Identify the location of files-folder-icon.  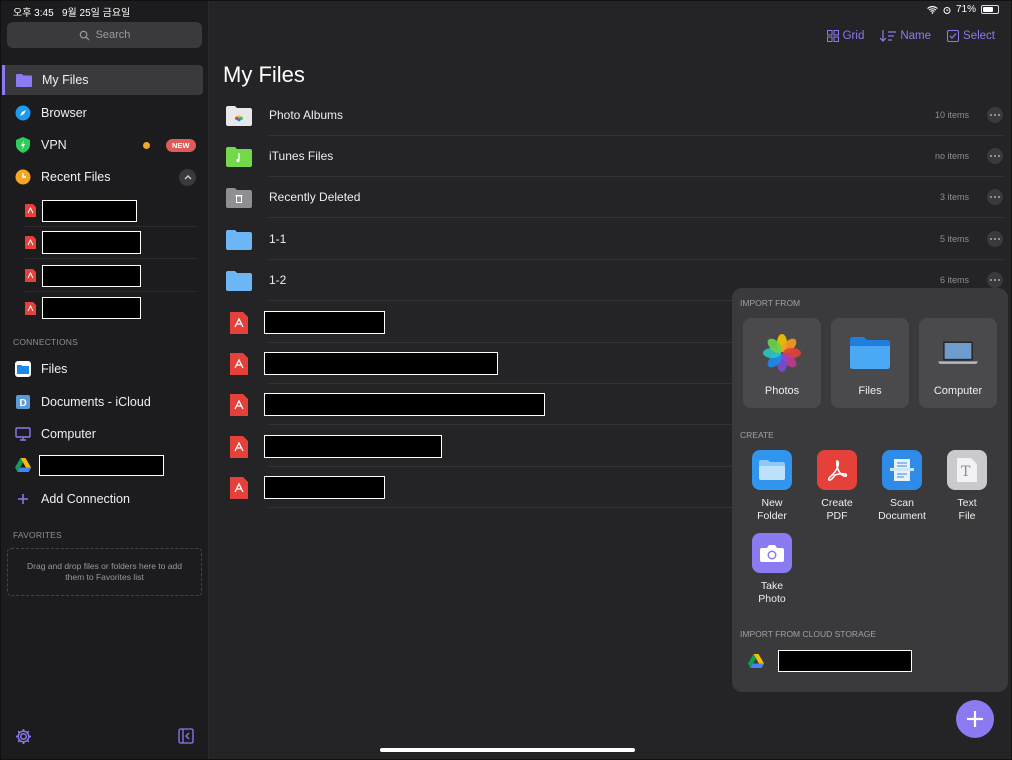
(870, 353).